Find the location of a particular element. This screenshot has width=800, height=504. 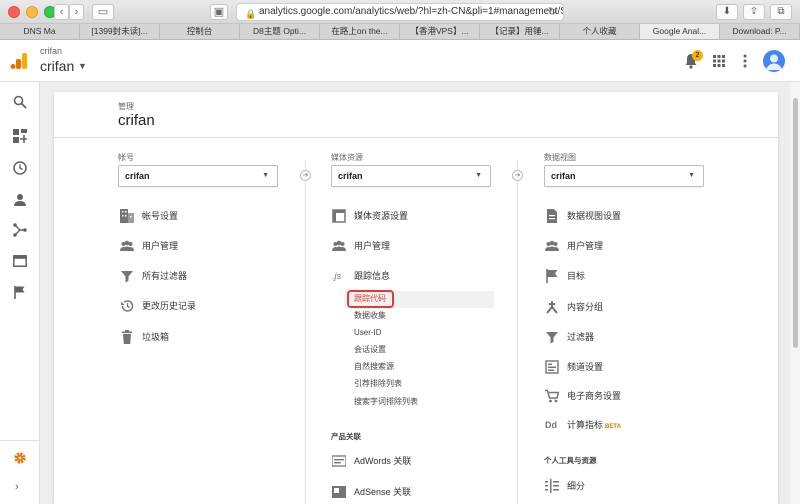

sidebar-toggle-button: ▭ is located at coordinates (103, 12).